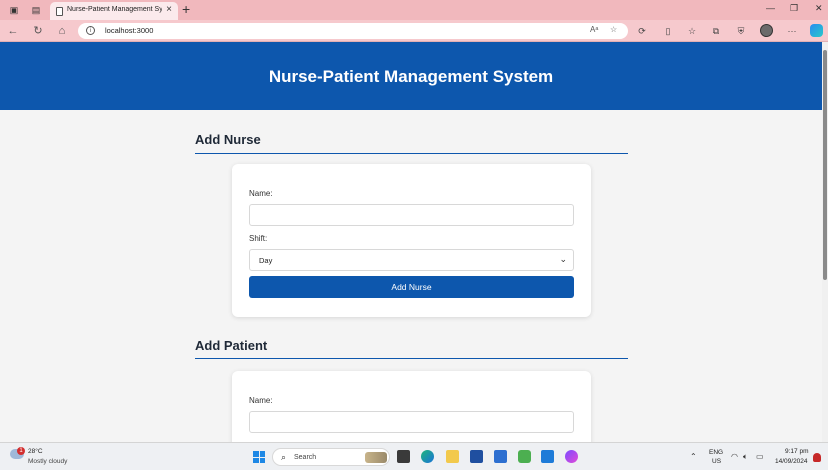  What do you see at coordinates (594, 29) in the screenshot?
I see `read-aloud-icon: A͏ᵃ` at bounding box center [594, 29].